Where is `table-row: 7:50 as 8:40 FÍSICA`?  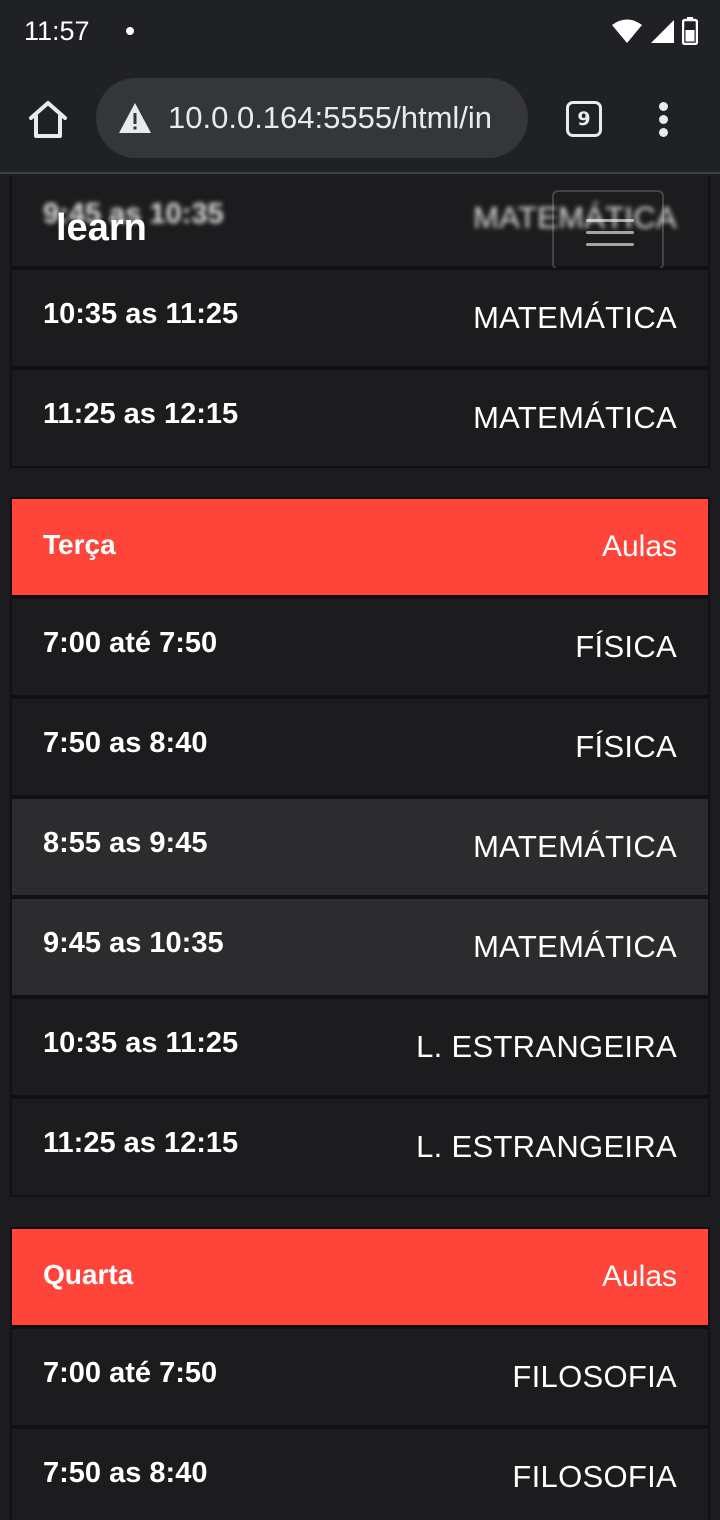 table-row: 7:50 as 8:40 FÍSICA is located at coordinates (360, 747).